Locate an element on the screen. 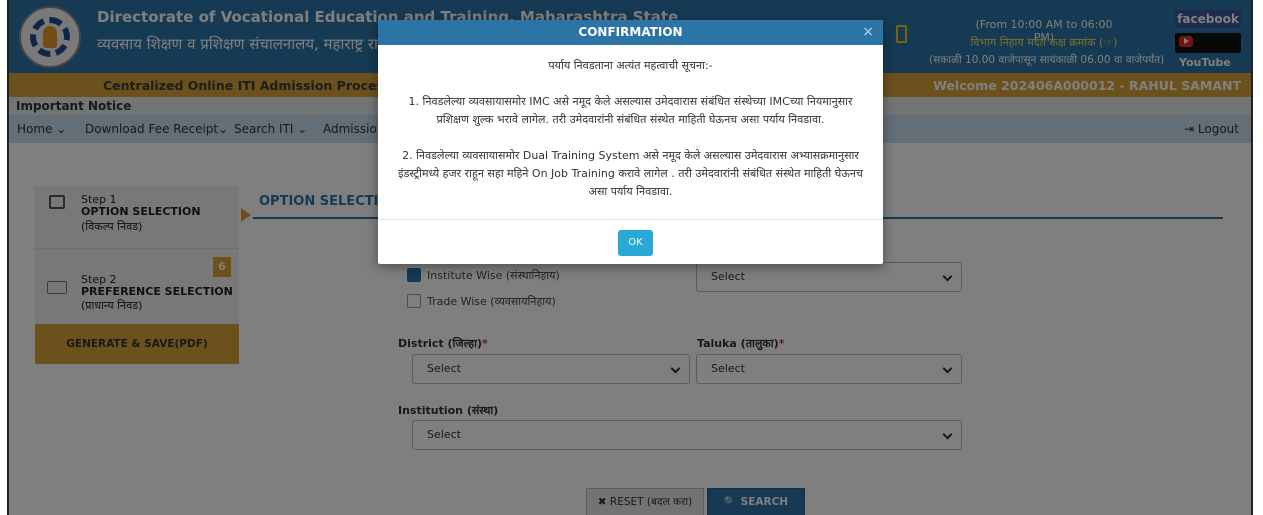 This screenshot has height=515, width=1263. modal-title: CONFIRMATION is located at coordinates (630, 32).